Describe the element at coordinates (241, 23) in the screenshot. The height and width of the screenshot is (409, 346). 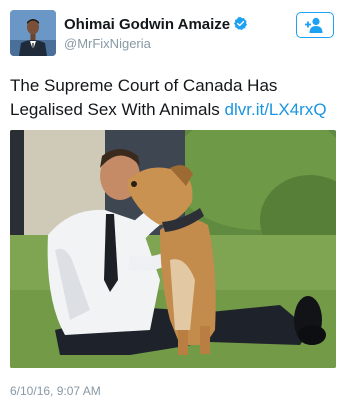
I see `verified-badge-icon` at that location.